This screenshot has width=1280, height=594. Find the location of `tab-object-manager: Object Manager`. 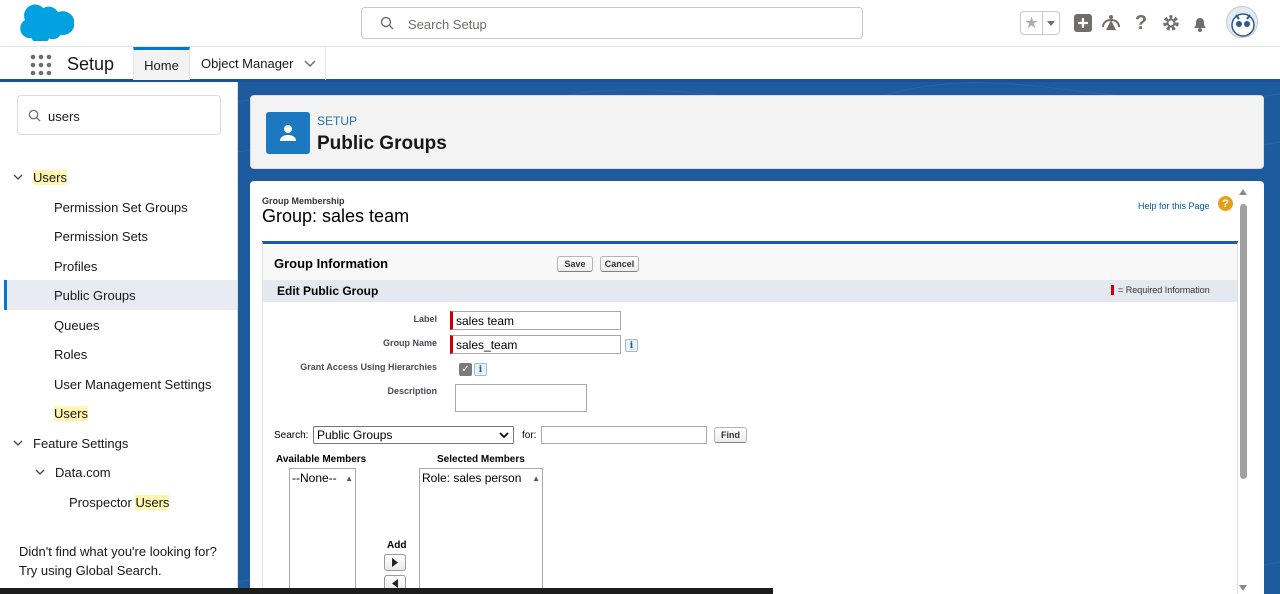

tab-object-manager: Object Manager is located at coordinates (258, 63).